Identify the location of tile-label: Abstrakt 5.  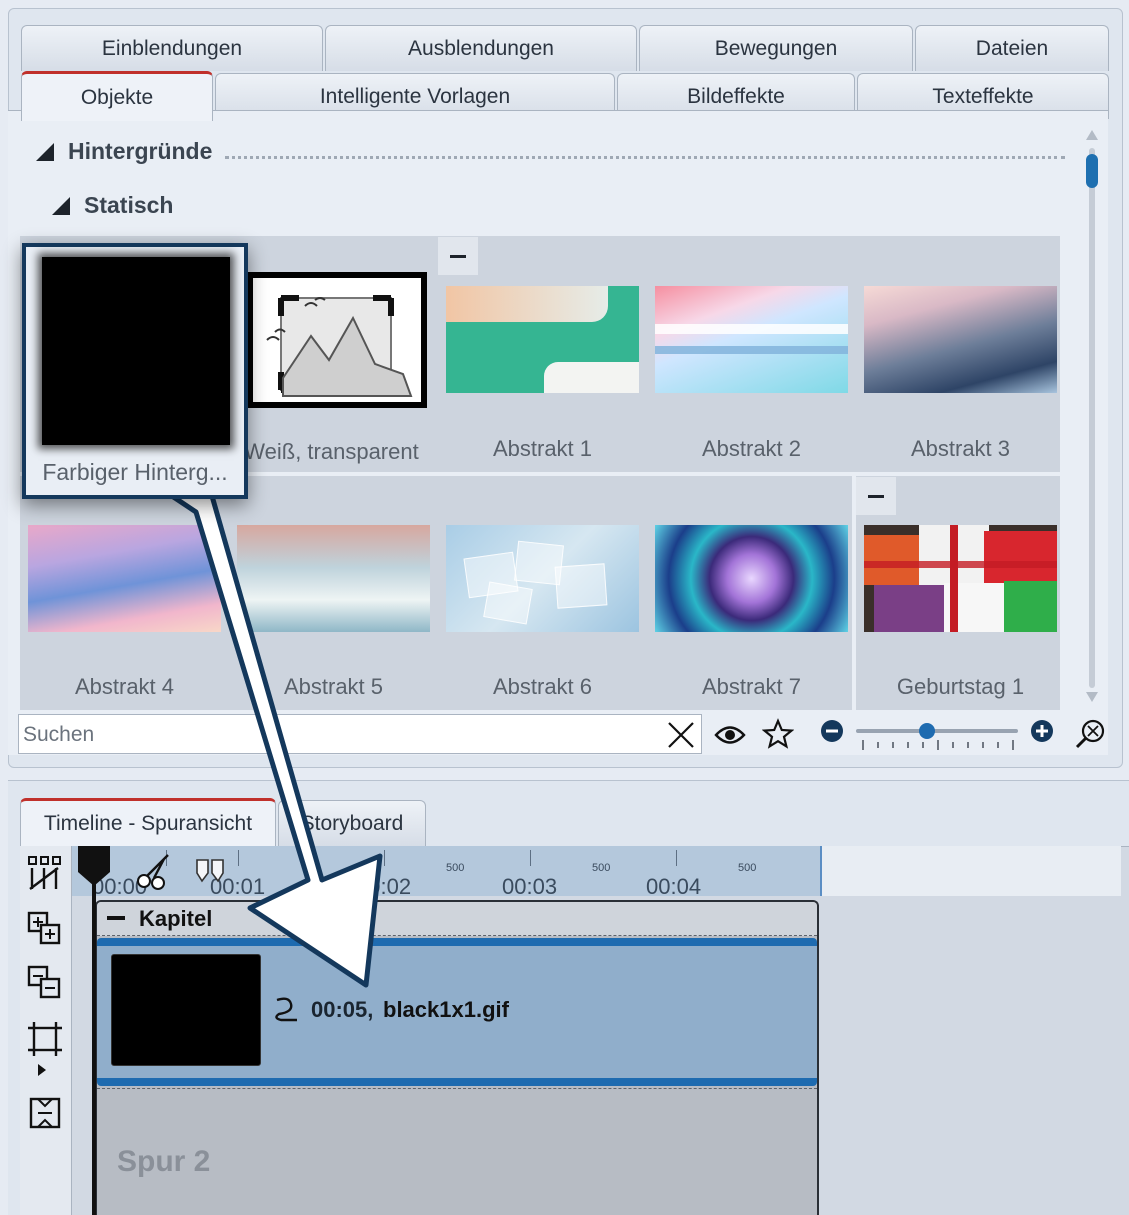
(333, 686).